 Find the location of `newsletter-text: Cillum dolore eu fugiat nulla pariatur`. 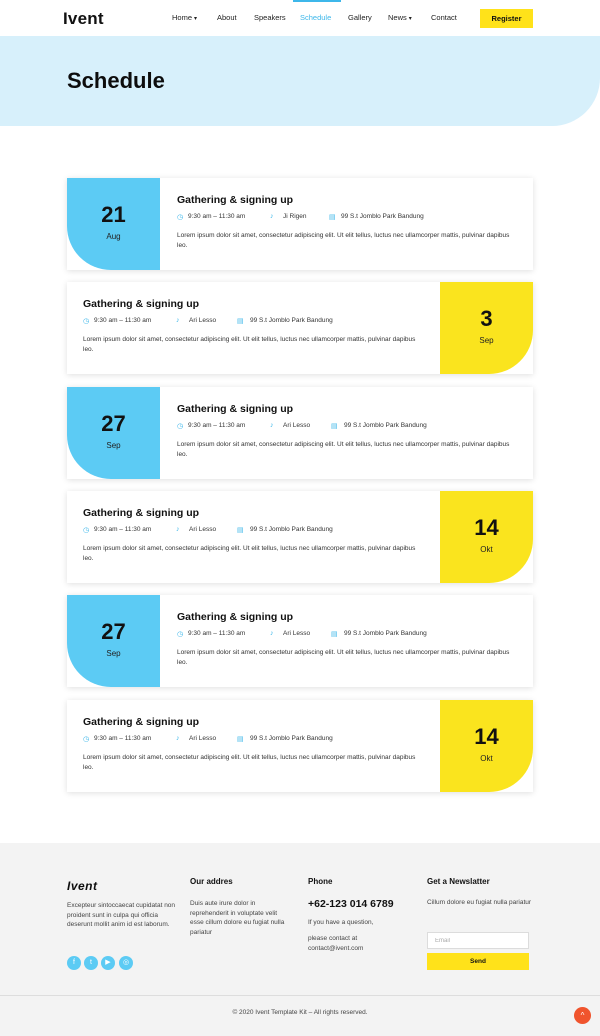

newsletter-text: Cillum dolore eu fugiat nulla pariatur is located at coordinates (479, 902).